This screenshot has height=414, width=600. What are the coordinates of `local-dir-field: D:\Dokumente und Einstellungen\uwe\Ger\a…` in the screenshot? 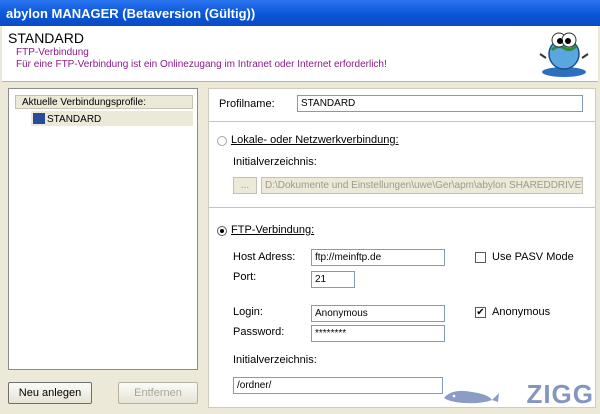 It's located at (422, 185).